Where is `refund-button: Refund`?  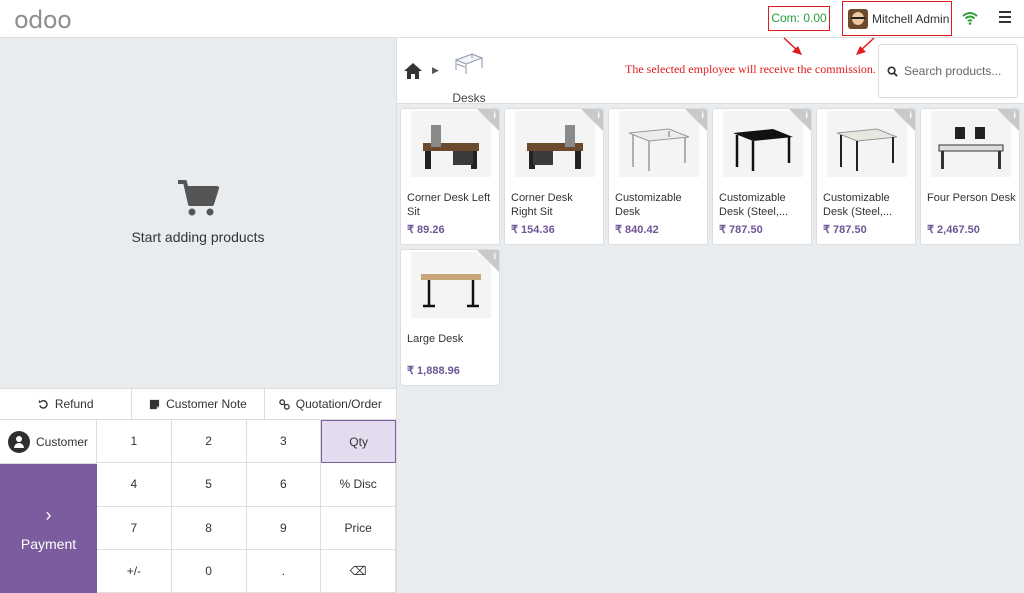 refund-button: Refund is located at coordinates (66, 404).